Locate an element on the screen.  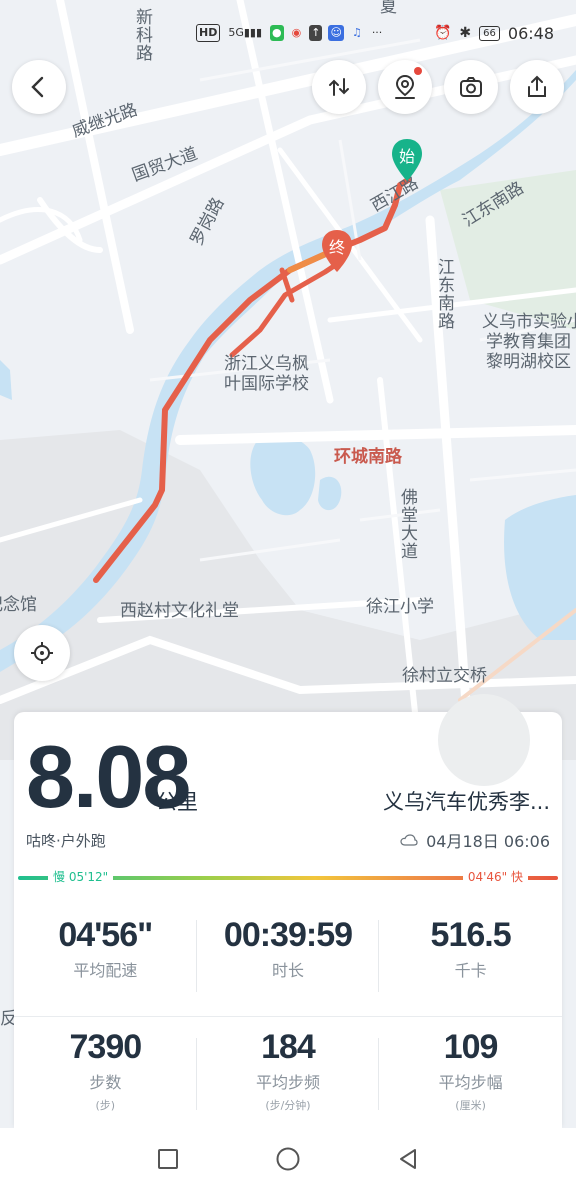
activity-type: 咕咚·户外跑 is located at coordinates (66, 841).